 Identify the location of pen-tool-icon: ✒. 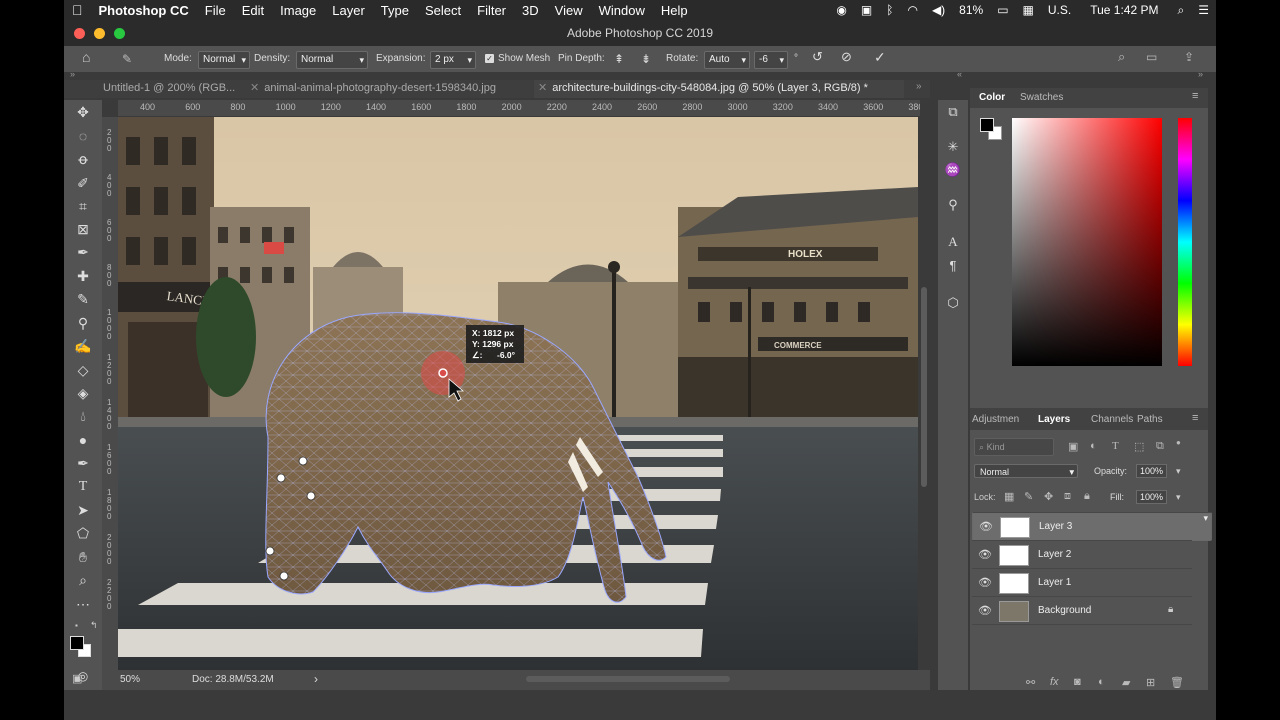
(83, 463).